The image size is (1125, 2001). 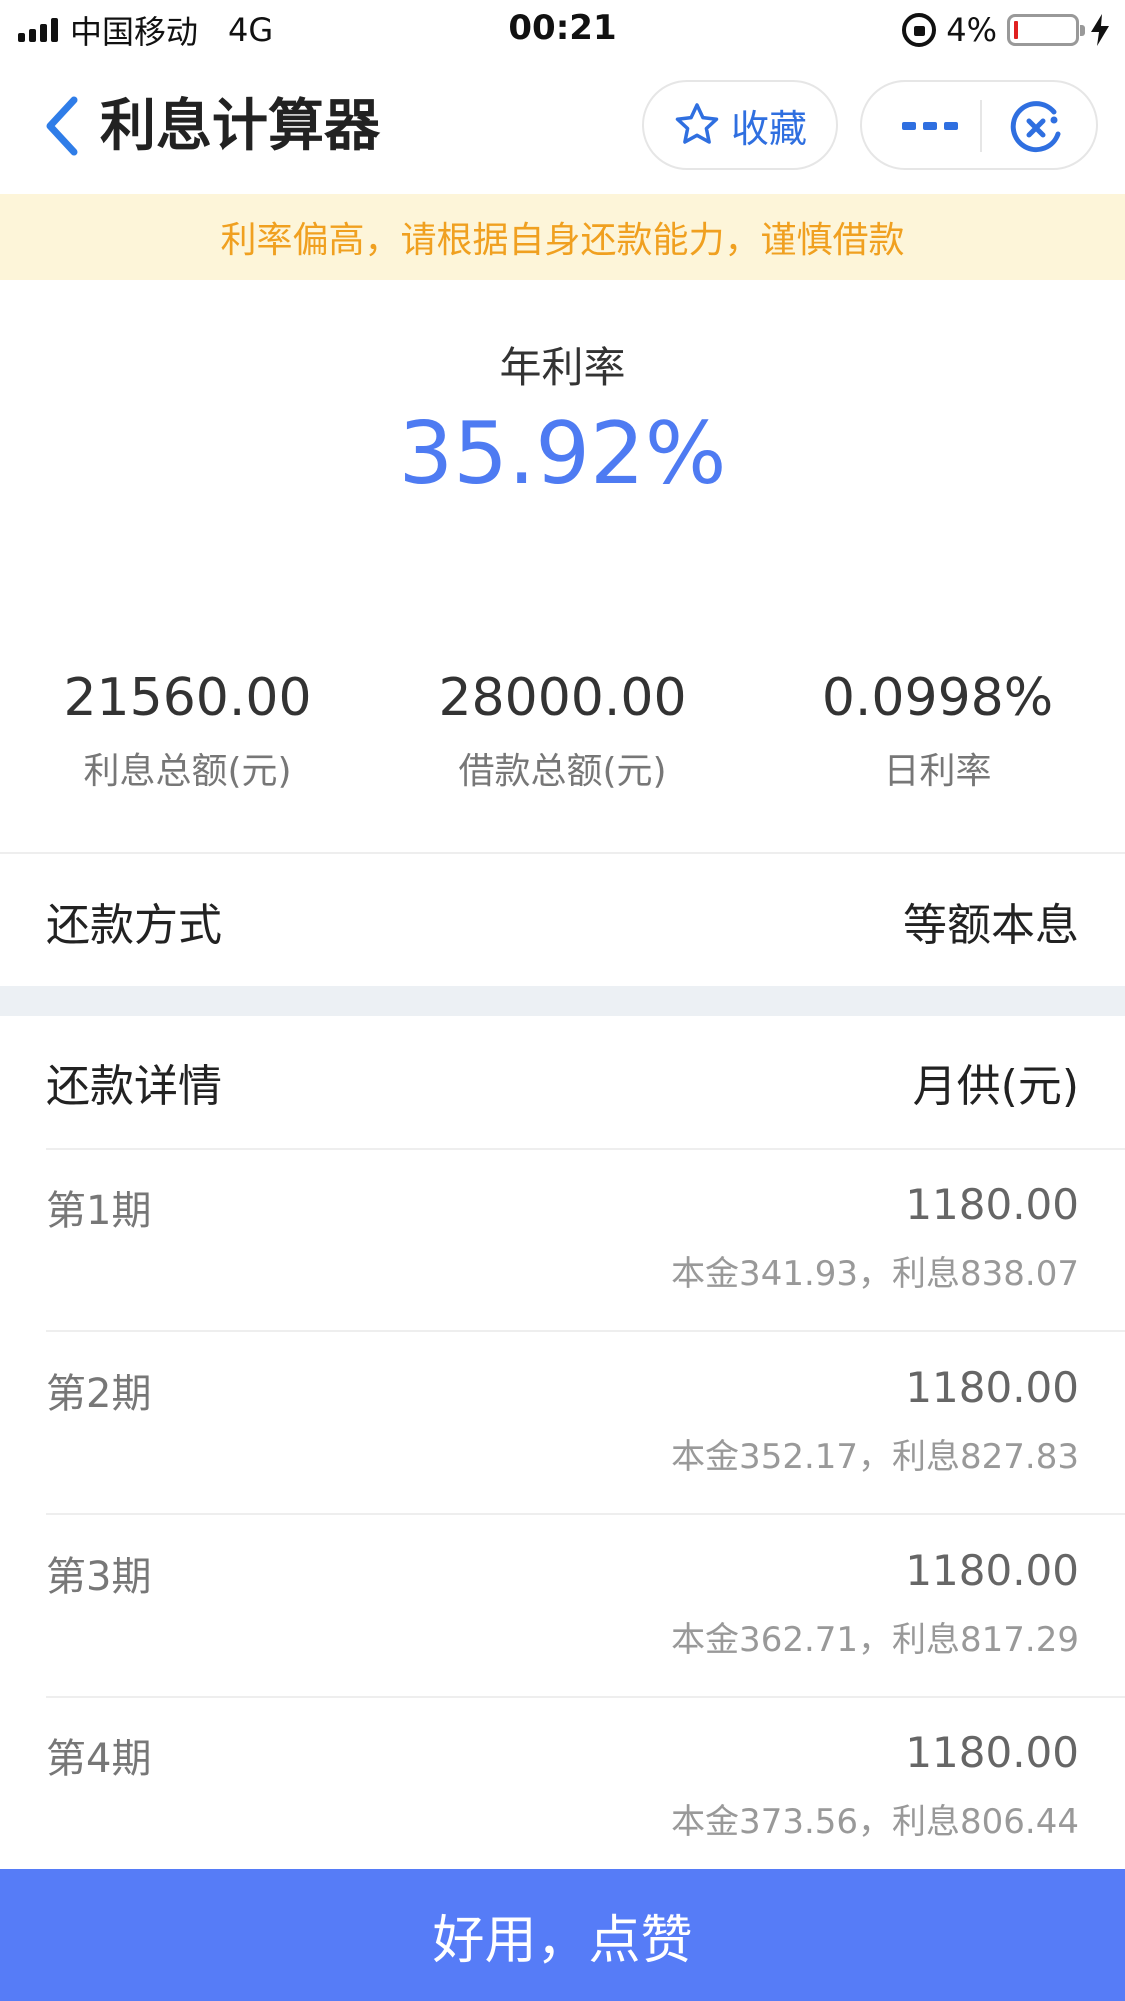 I want to click on stat-total-interest: 21560.00 利息总额(元), so click(x=187, y=734).